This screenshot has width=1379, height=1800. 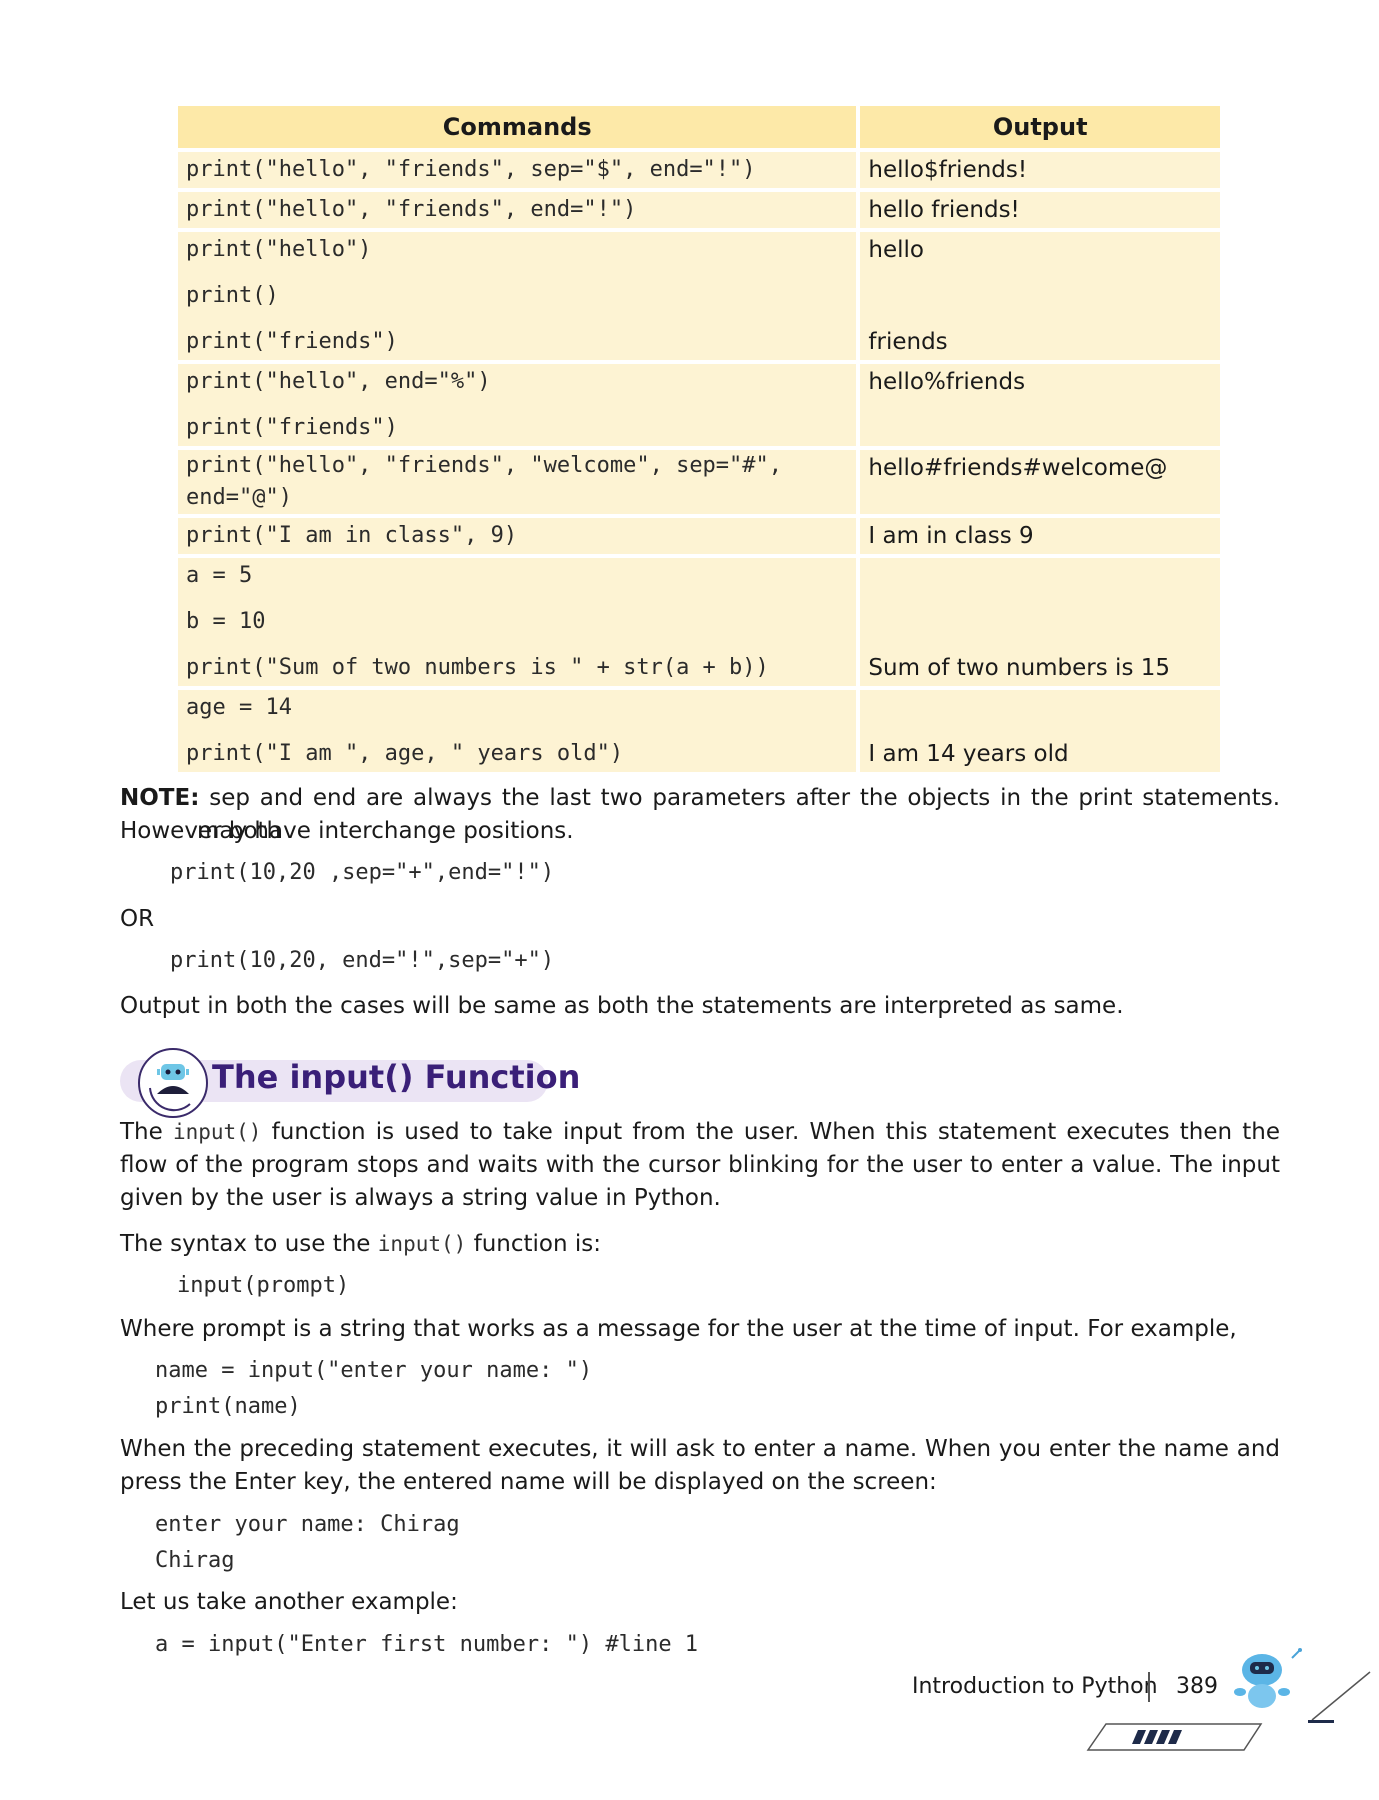 I want to click on output-line: I am 14 years old, so click(x=968, y=754).